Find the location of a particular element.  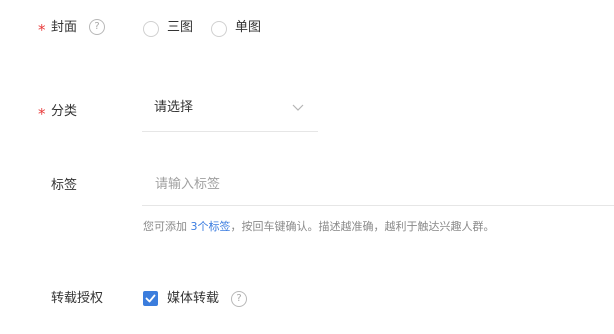

tags-hint-suffix: ，按回车键确认。描述越准确，越利于触达兴趣人群。 is located at coordinates (362, 226).